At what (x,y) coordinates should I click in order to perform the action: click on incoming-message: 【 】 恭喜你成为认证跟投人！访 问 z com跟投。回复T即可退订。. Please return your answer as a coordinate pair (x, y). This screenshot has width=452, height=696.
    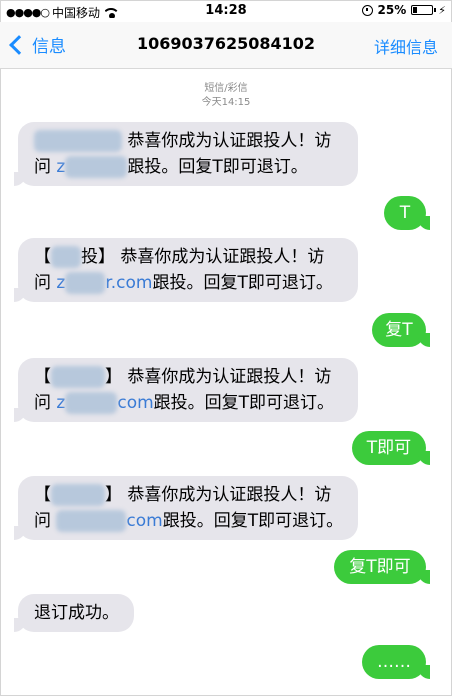
    Looking at the image, I should click on (186, 390).